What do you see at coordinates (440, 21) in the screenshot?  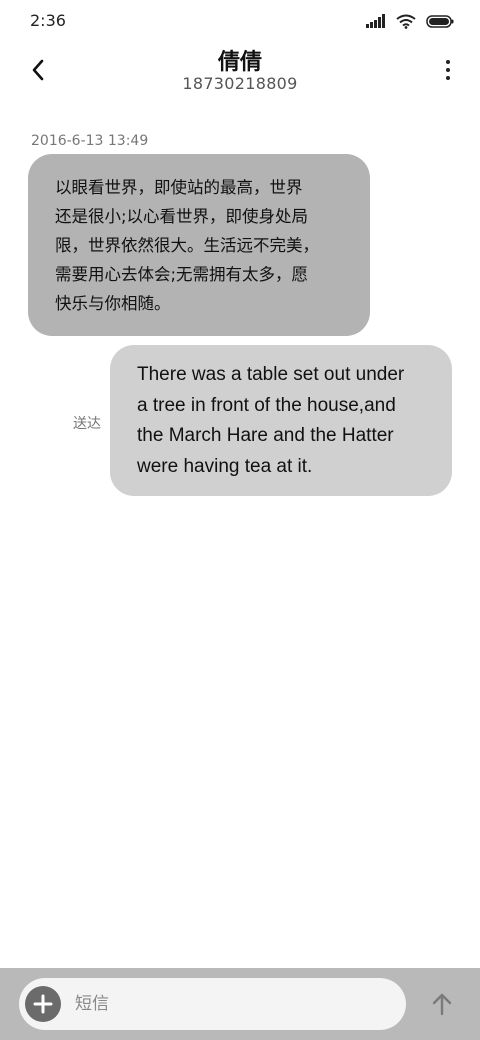 I see `battery-icon` at bounding box center [440, 21].